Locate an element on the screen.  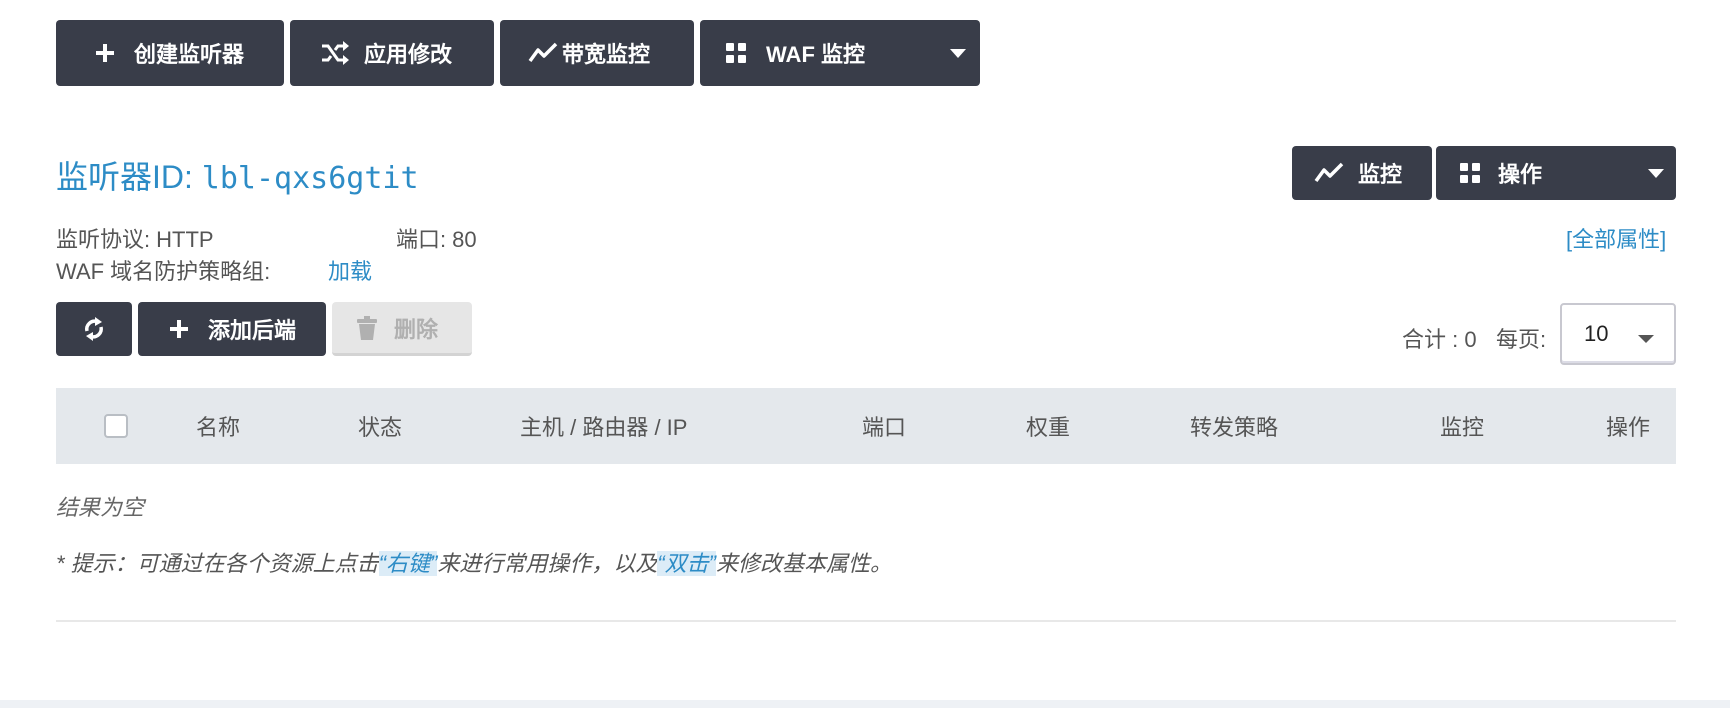
shuffle-icon is located at coordinates (335, 53).